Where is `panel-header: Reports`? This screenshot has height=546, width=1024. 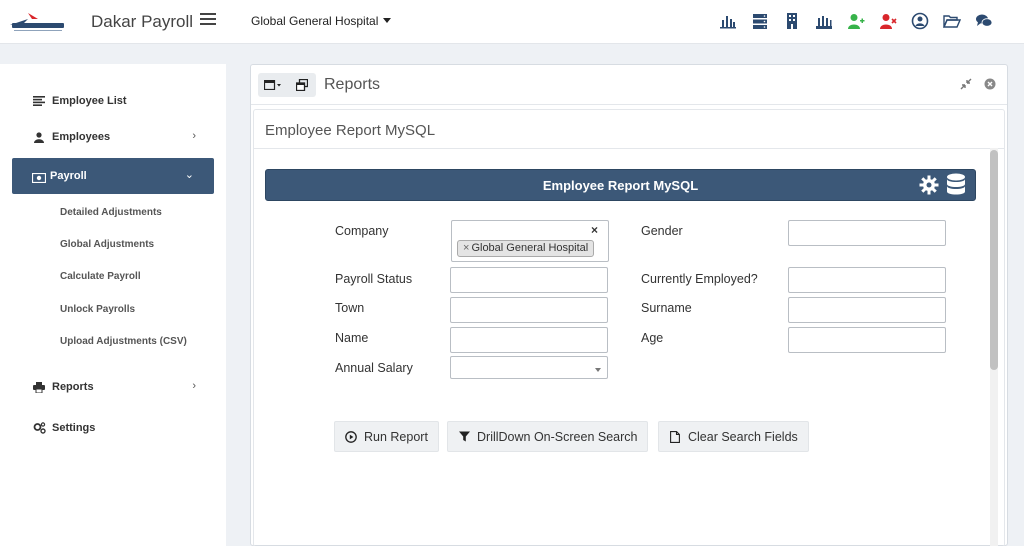
panel-header: Reports is located at coordinates (629, 85).